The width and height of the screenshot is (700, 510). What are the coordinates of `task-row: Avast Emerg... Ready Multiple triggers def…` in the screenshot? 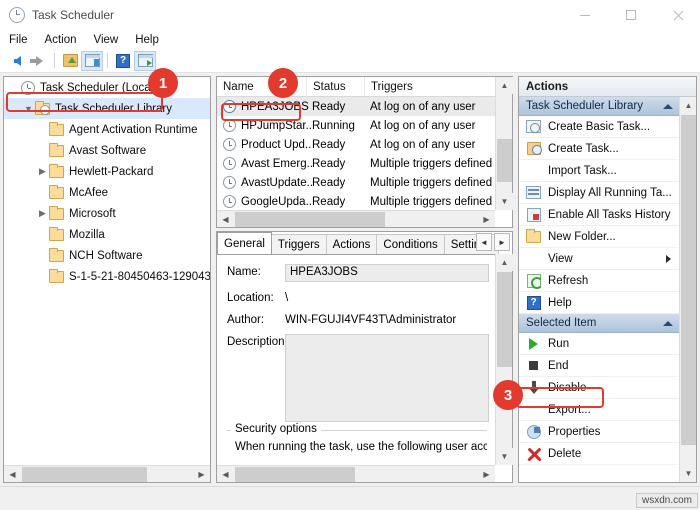 It's located at (356, 163).